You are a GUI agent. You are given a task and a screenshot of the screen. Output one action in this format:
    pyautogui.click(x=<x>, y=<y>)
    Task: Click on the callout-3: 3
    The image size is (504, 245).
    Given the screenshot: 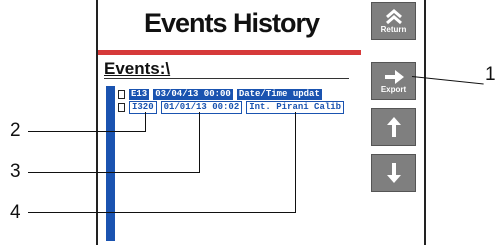 What is the action you would take?
    pyautogui.click(x=15, y=171)
    